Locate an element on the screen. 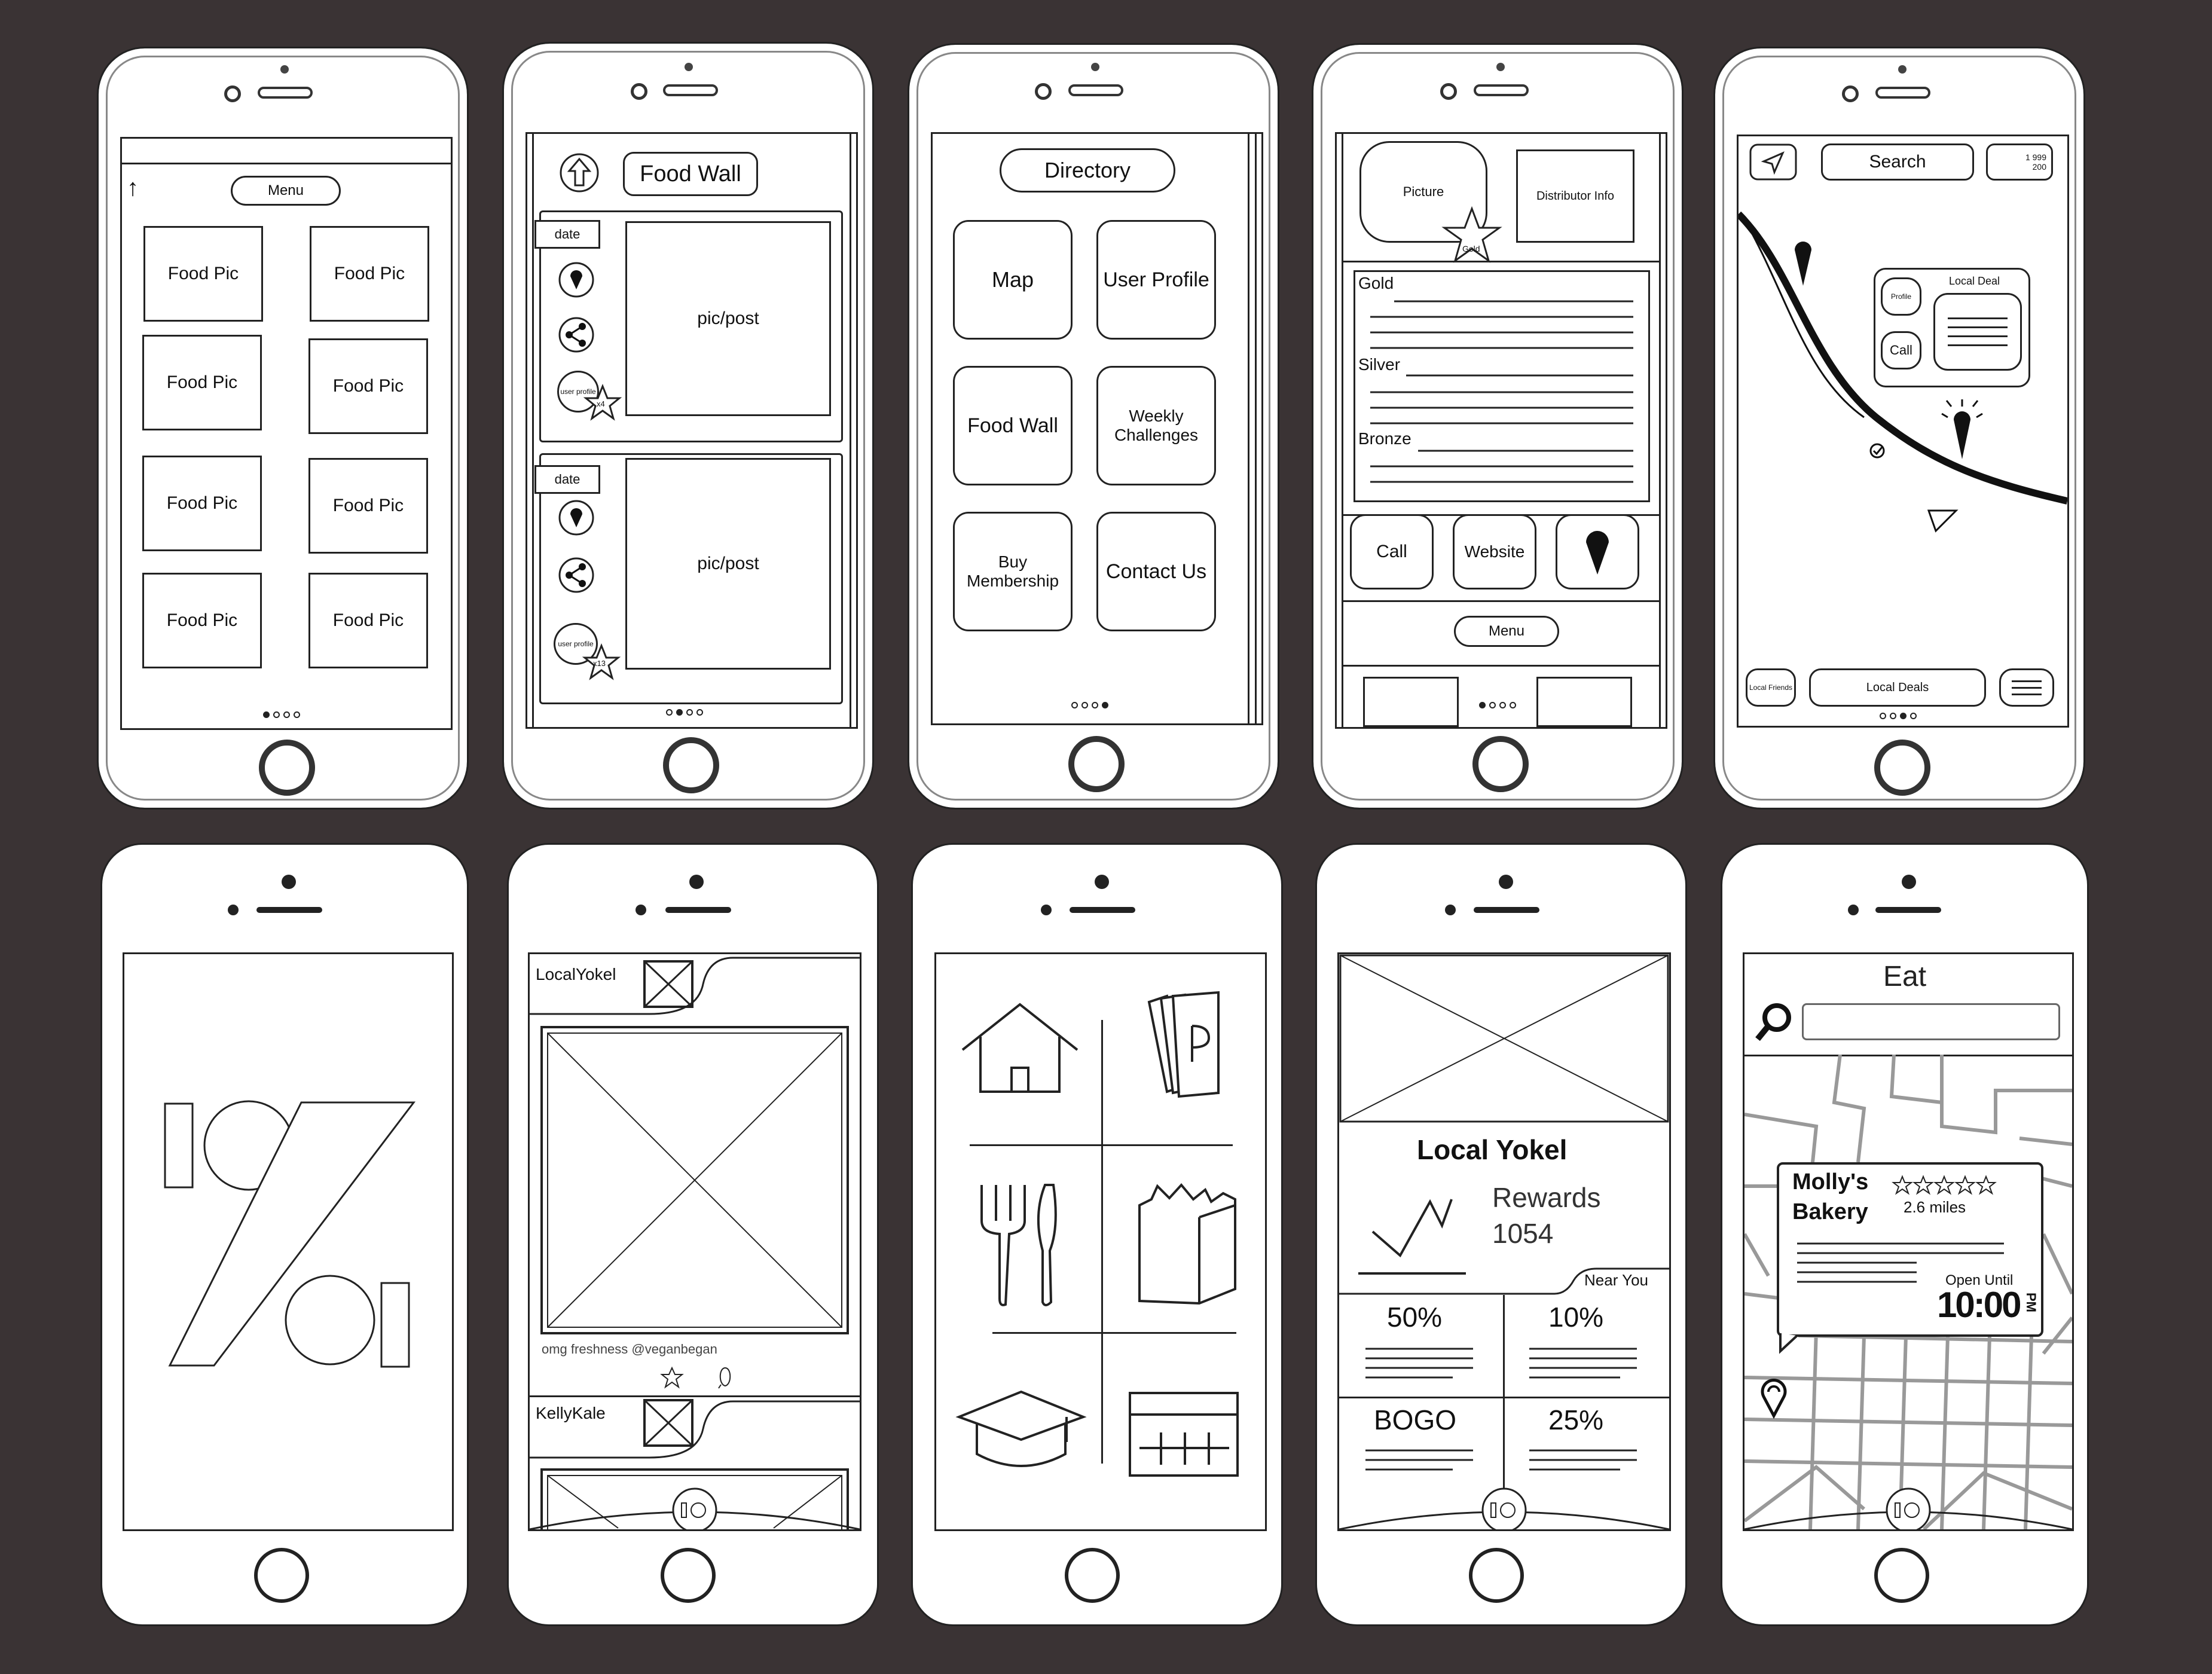  tier-lines is located at coordinates (1501, 391).